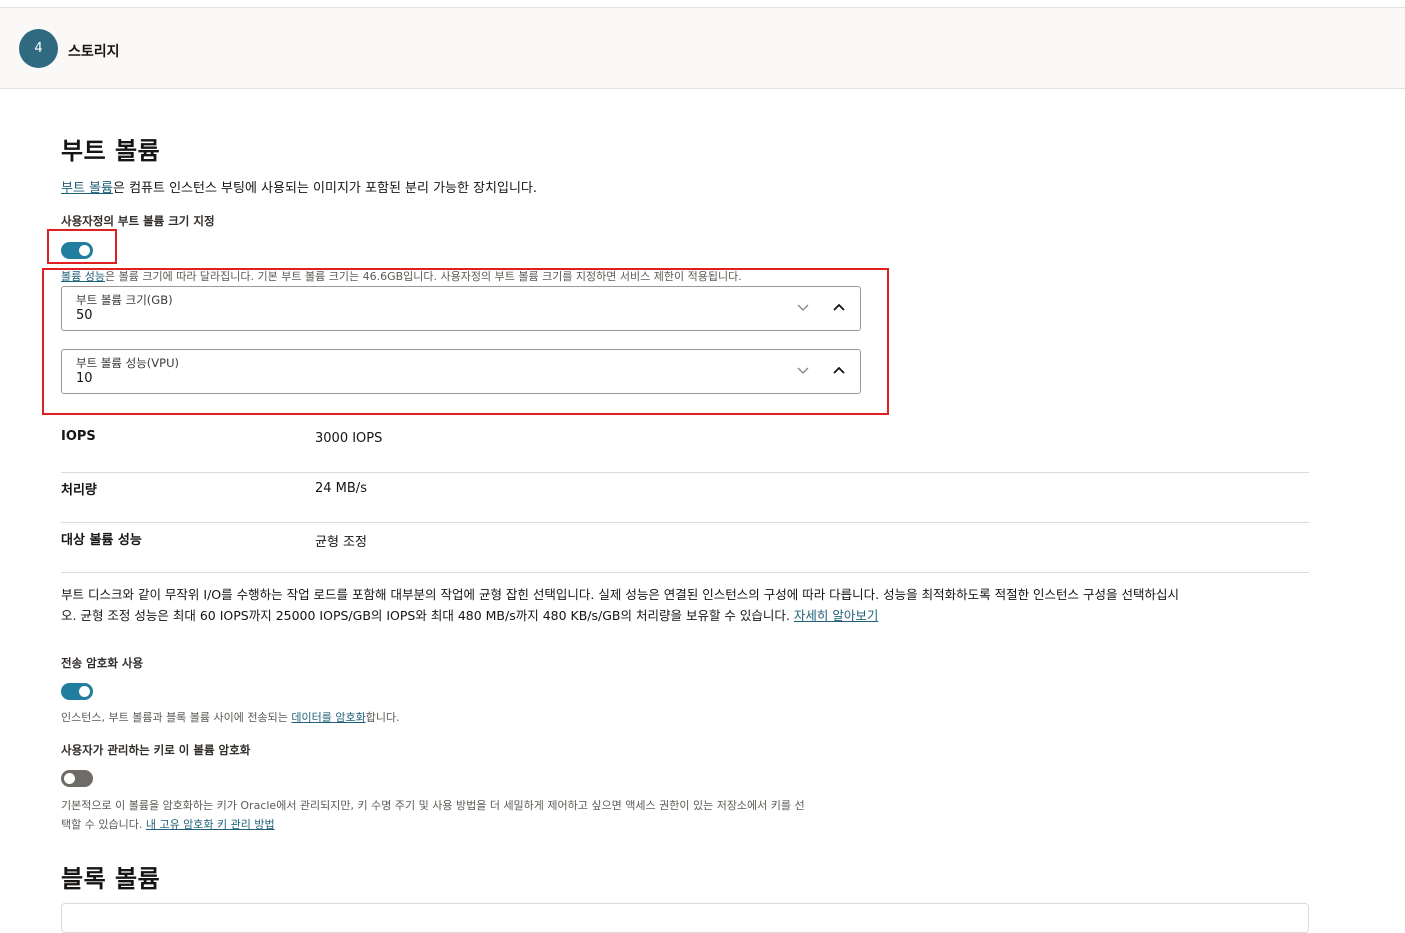 This screenshot has height=933, width=1405. Describe the element at coordinates (471, 824) in the screenshot. I see `customer-key-note-line2: 택할 수 있습니다. 내 고유 암호화 키 관리 방법` at that location.